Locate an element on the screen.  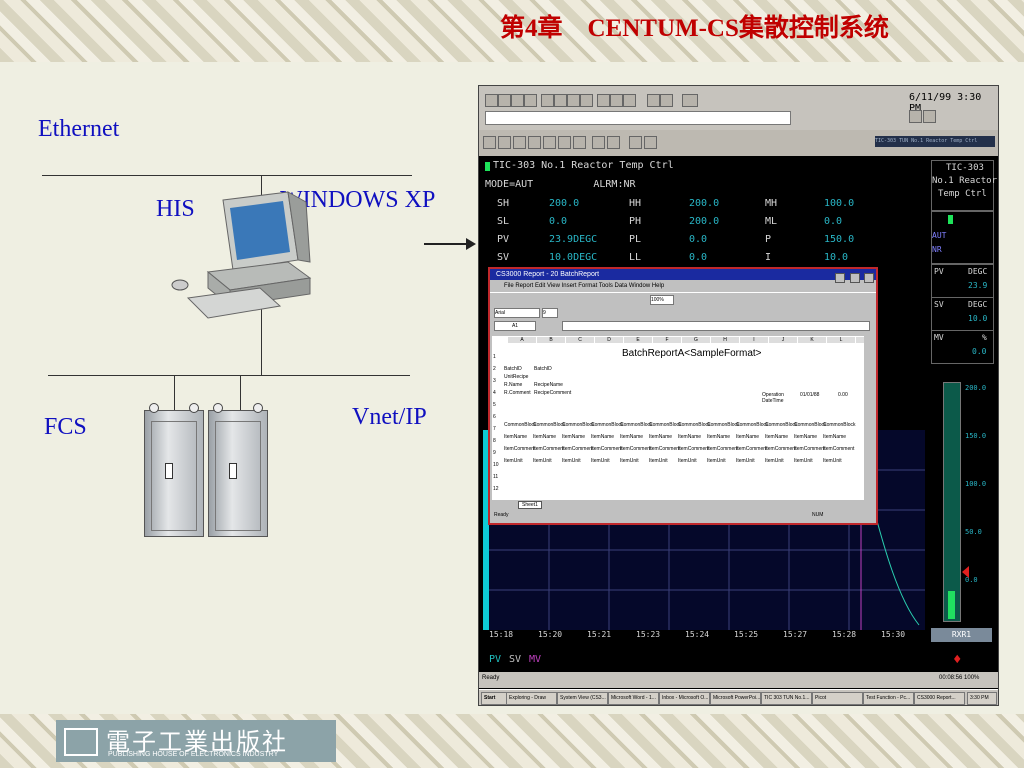
row-number: 12 is located at coordinates (496, 489).